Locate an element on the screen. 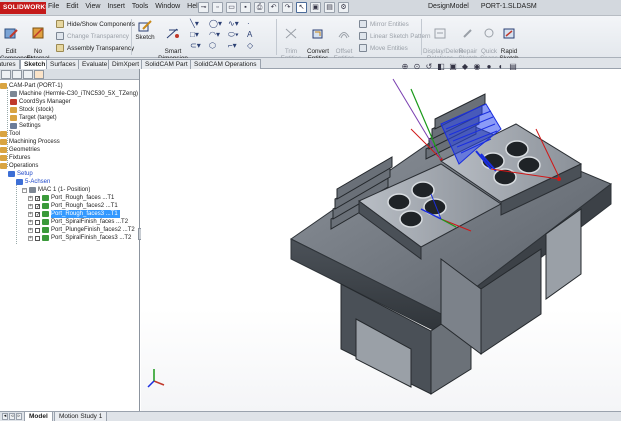  point-tool-icon: · is located at coordinates (256, 23).